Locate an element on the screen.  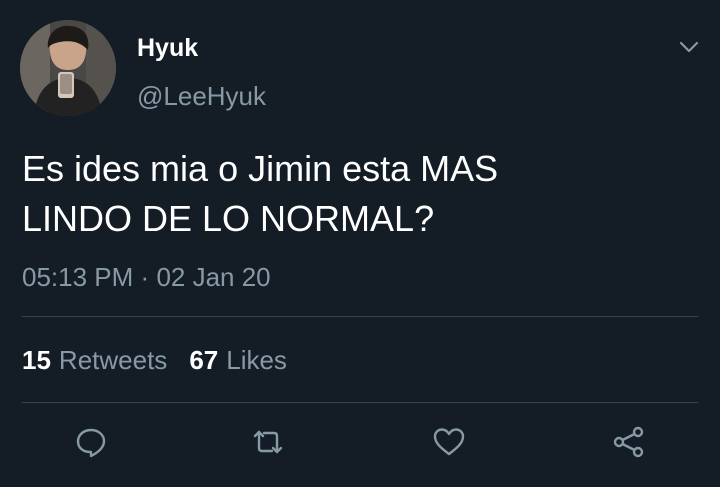
likes-count: 67 is located at coordinates (204, 360).